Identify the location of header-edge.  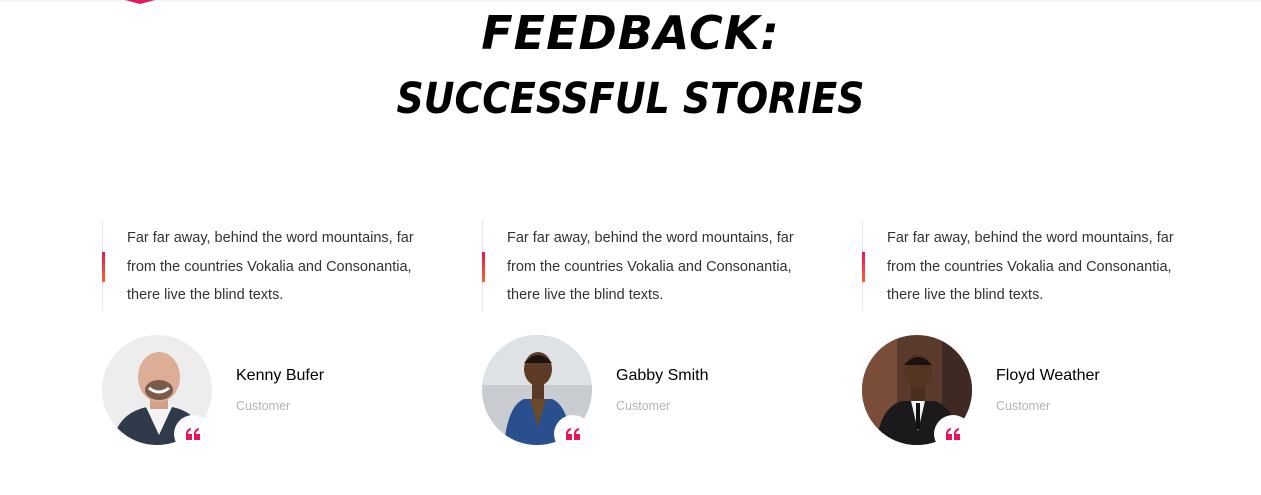
(630, 1).